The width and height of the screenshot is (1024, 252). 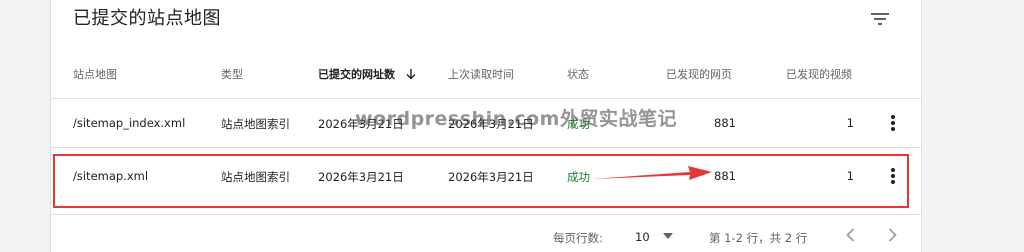 I want to click on table-bottom-divider, so click(x=486, y=214).